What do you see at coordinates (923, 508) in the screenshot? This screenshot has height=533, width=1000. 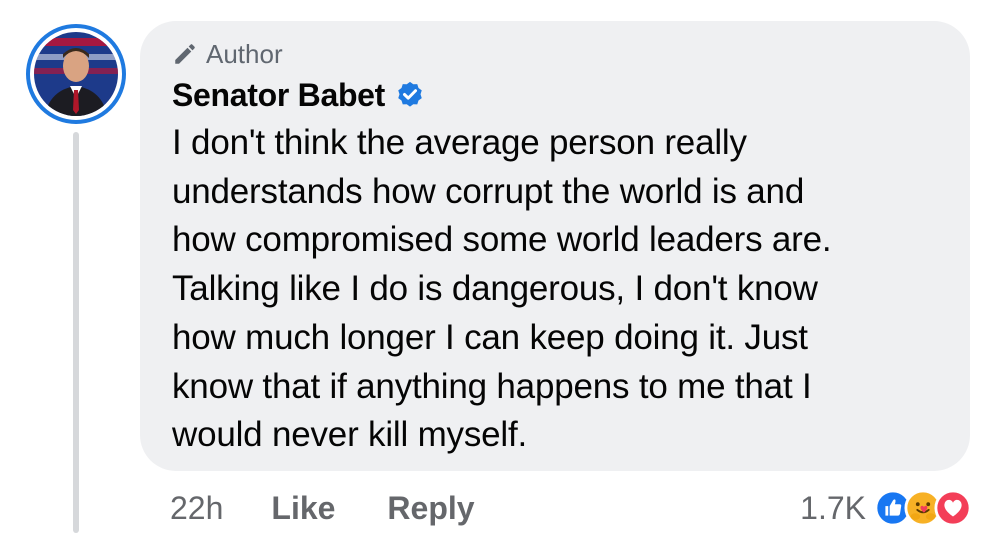 I see `reaction-icons` at bounding box center [923, 508].